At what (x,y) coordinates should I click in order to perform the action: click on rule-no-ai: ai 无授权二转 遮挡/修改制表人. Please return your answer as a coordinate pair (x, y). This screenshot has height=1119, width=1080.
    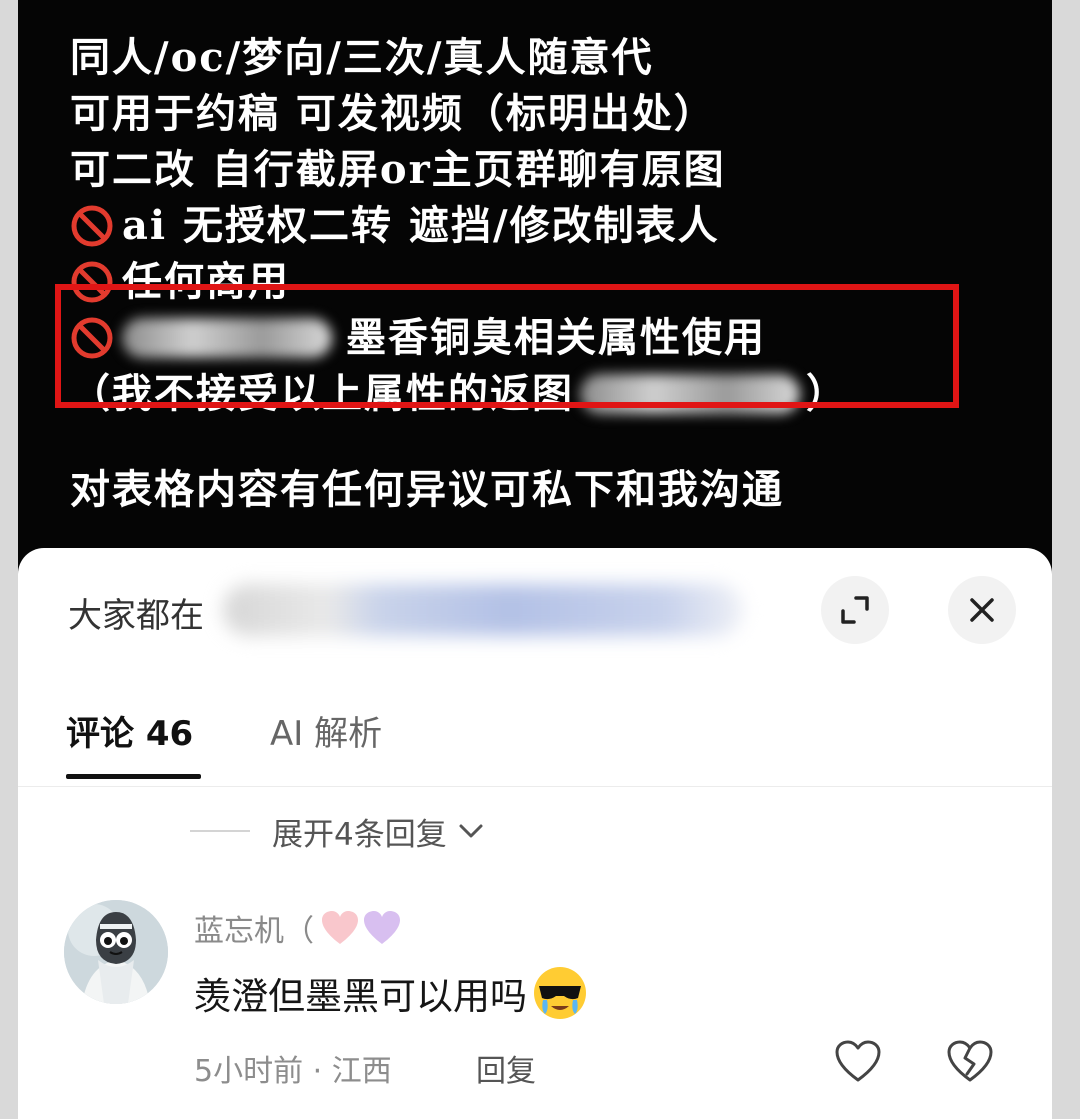
    Looking at the image, I should click on (421, 225).